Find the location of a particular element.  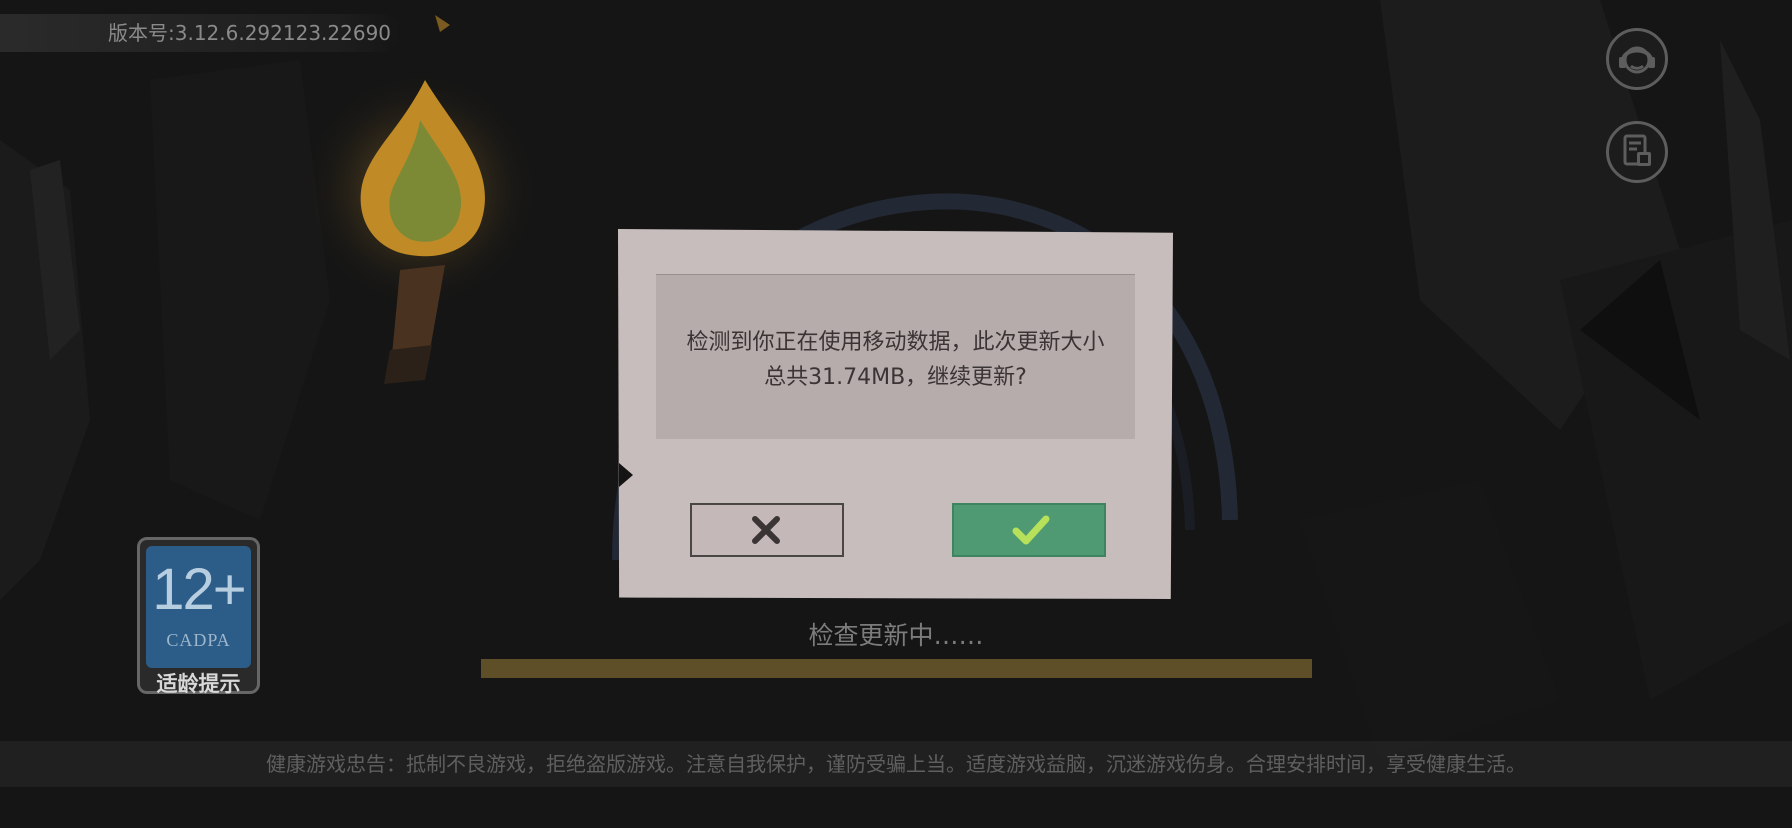

dialog-message-line2: 总共31.74MB，继续更新? is located at coordinates (895, 377).